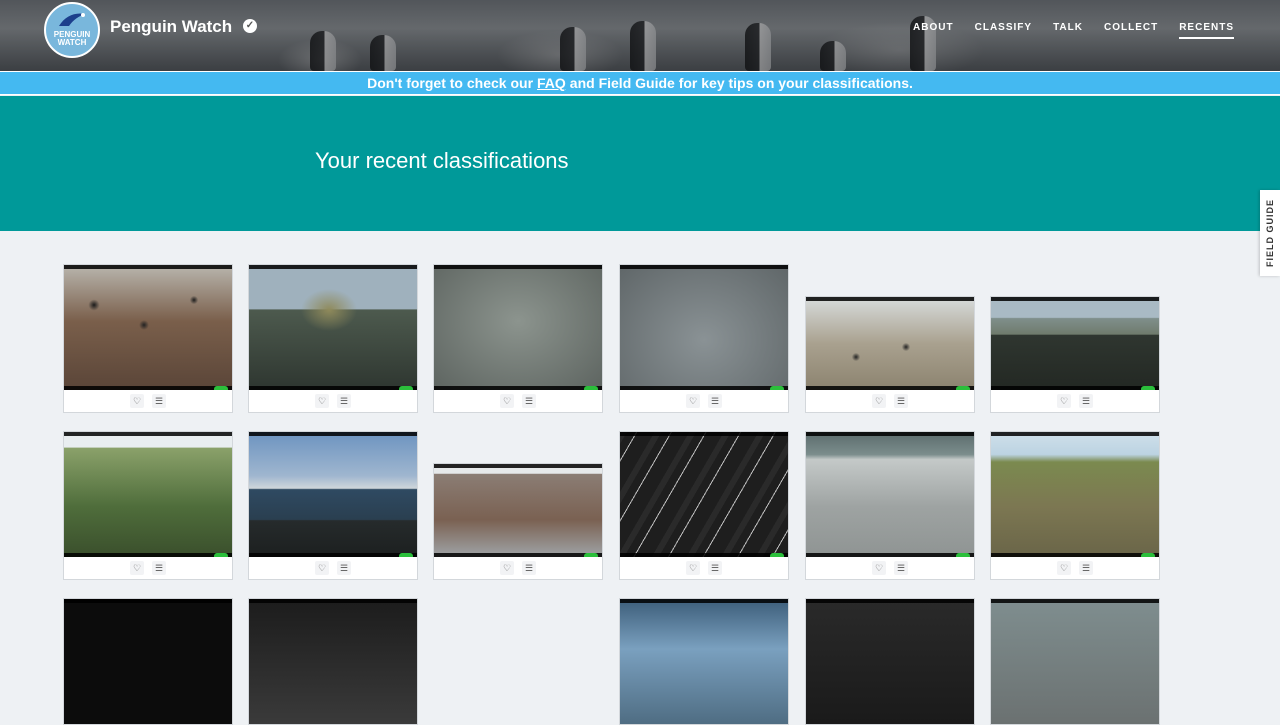 Image resolution: width=1280 pixels, height=725 pixels. What do you see at coordinates (551, 83) in the screenshot?
I see `faq-link: FAQ` at bounding box center [551, 83].